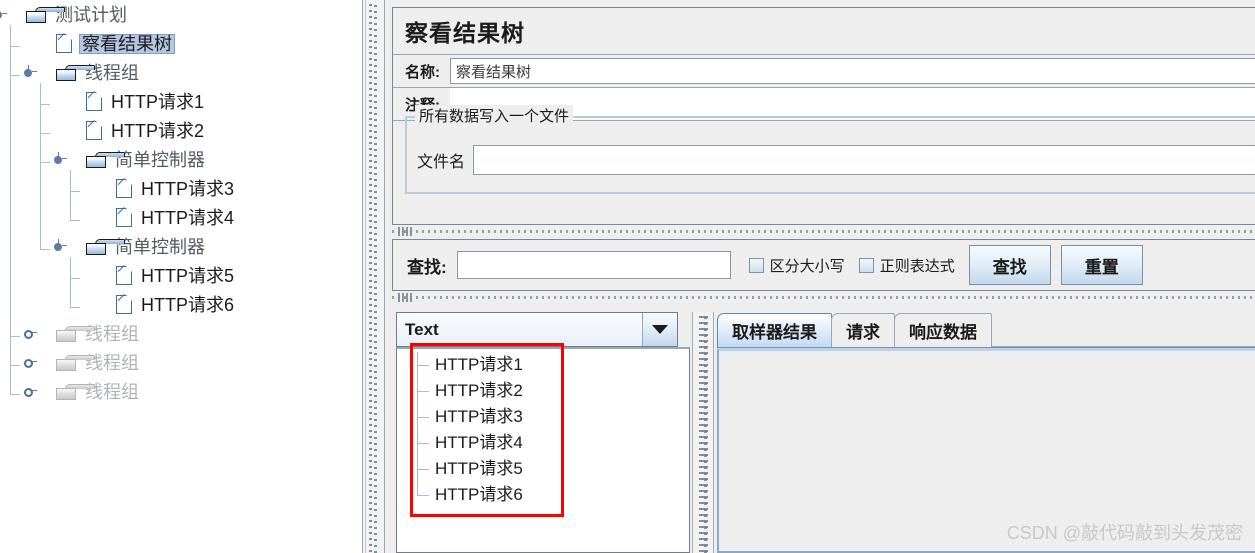 This screenshot has width=1255, height=553. I want to click on tab-1: 请求, so click(863, 330).